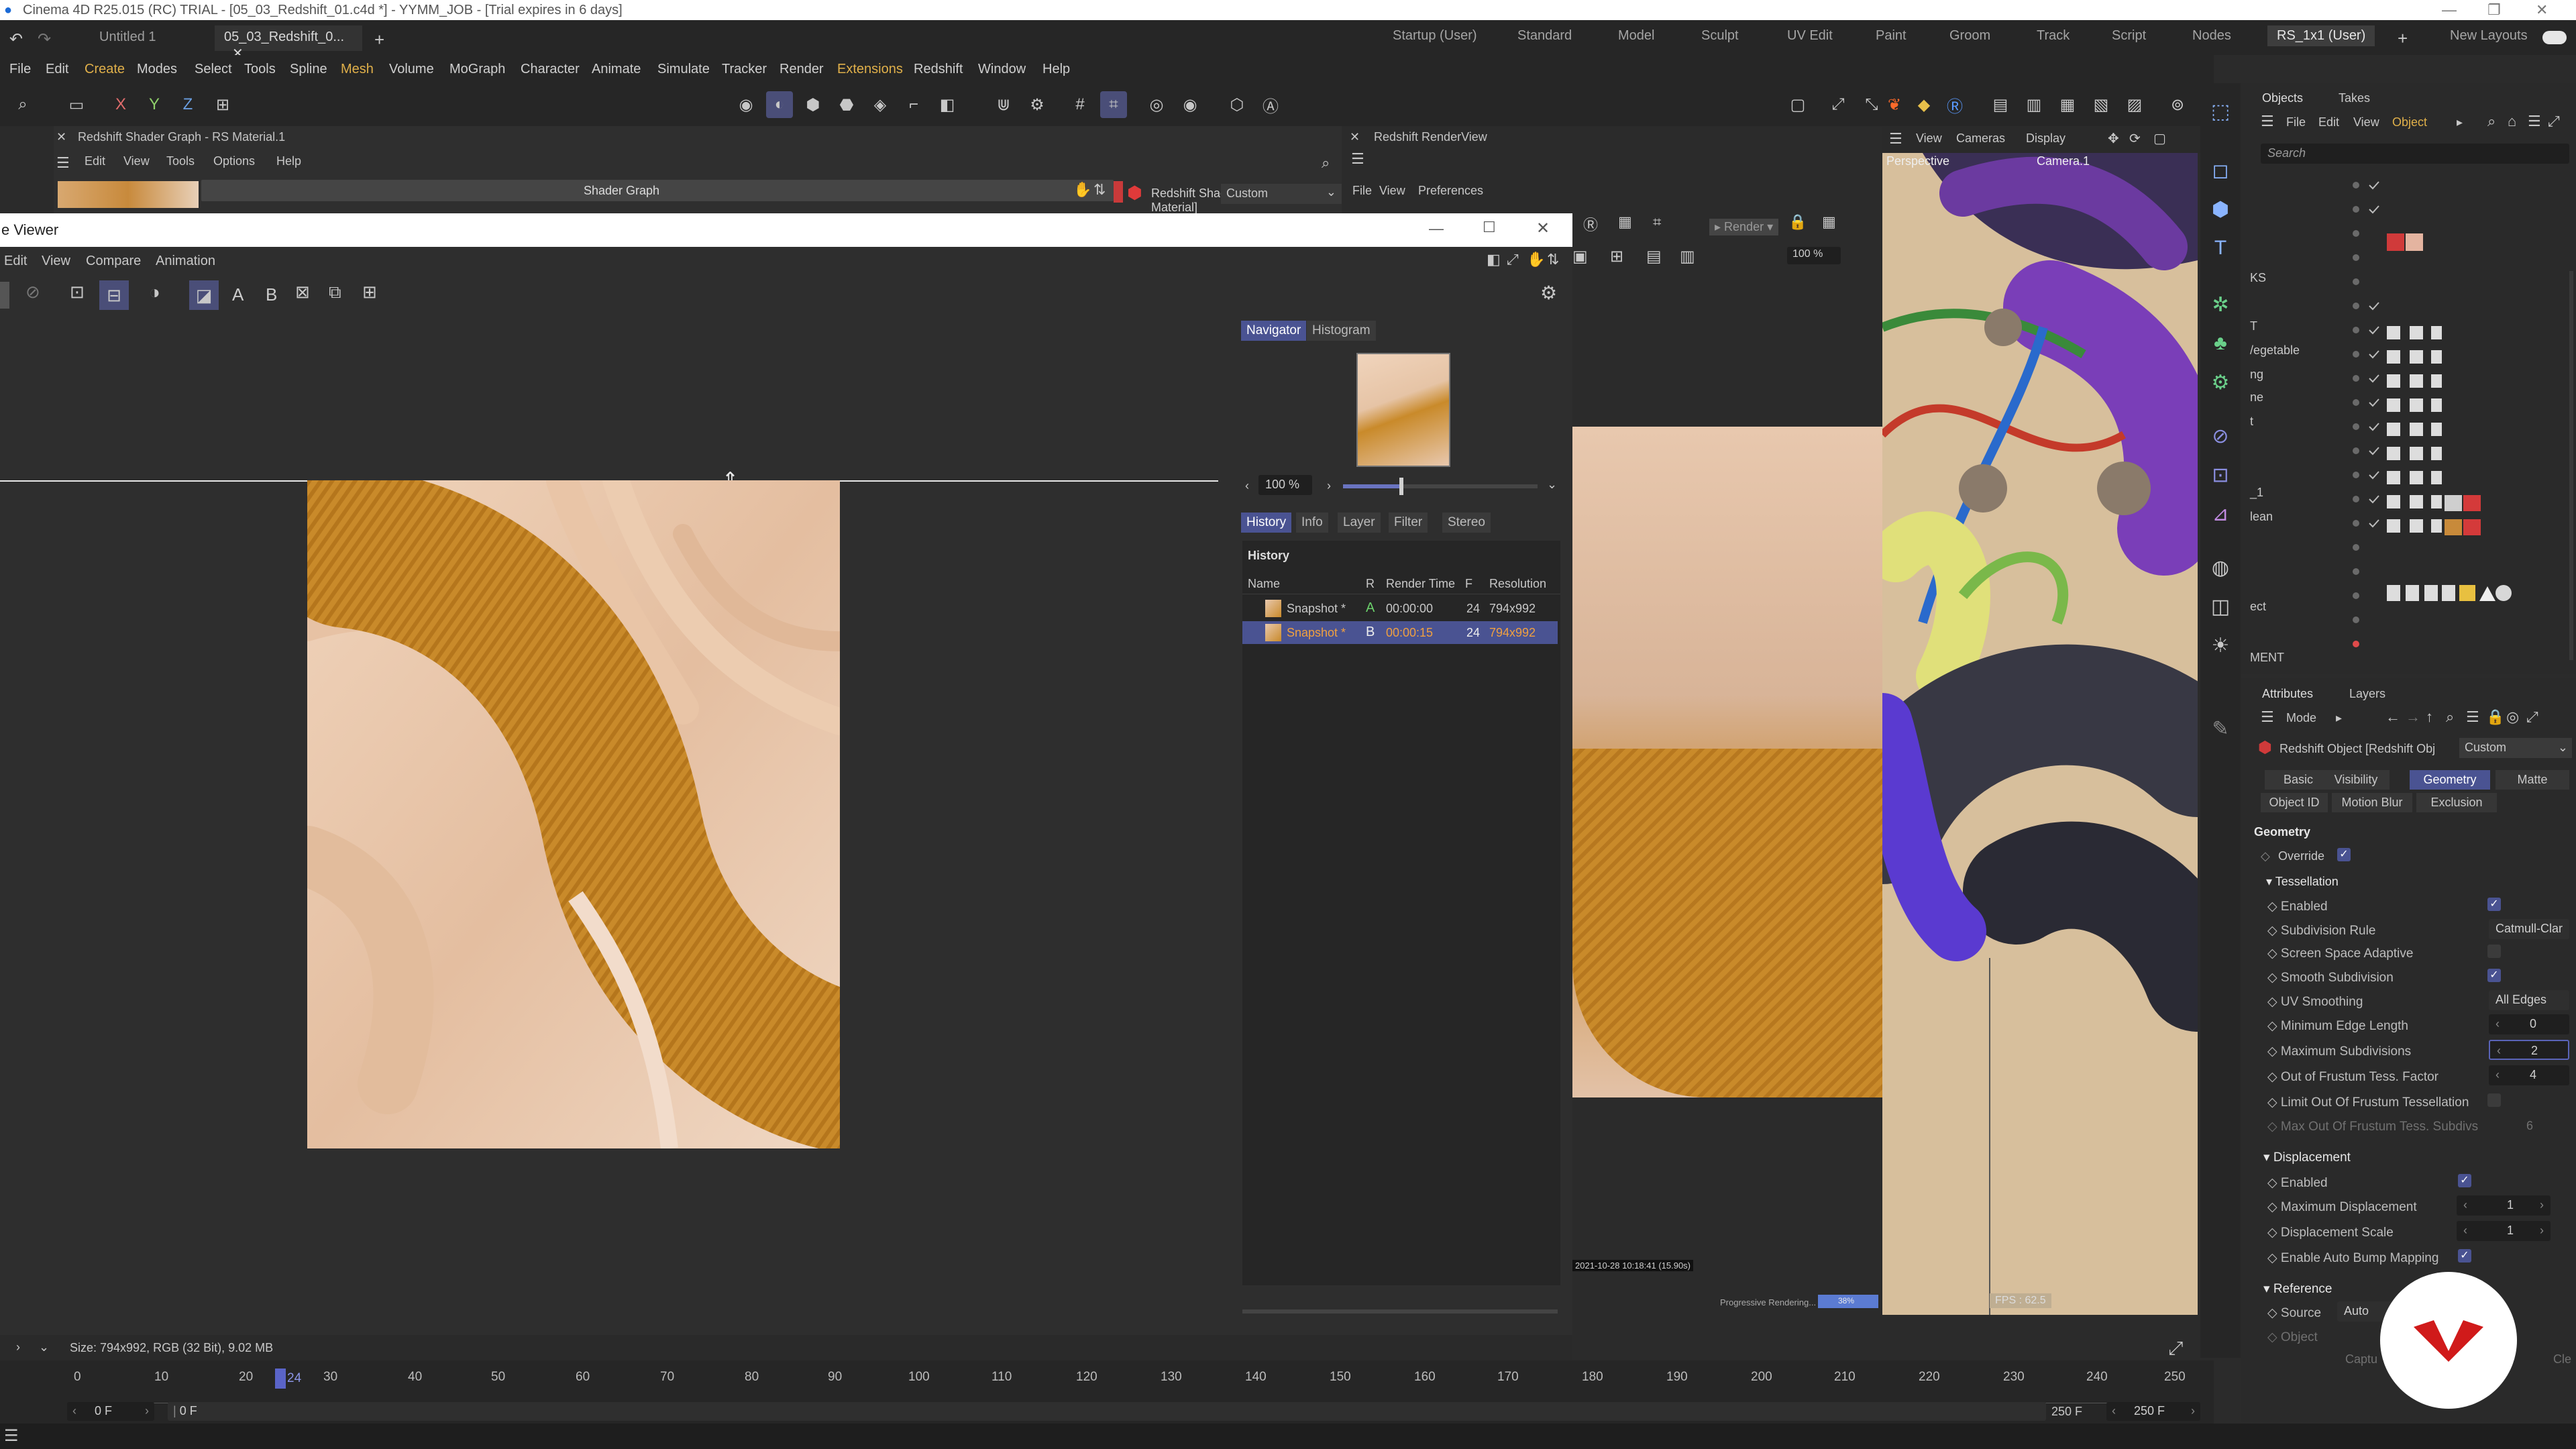 This screenshot has height=1449, width=2576. Describe the element at coordinates (1553, 259) in the screenshot. I see `pv-arrows-icon: ⇅` at that location.